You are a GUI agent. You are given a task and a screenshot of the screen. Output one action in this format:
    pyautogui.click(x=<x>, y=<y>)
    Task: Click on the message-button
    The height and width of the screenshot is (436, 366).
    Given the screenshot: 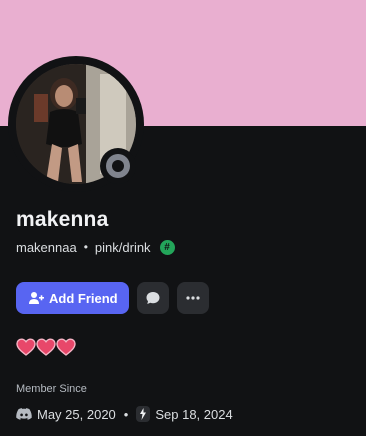 What is the action you would take?
    pyautogui.click(x=152, y=298)
    